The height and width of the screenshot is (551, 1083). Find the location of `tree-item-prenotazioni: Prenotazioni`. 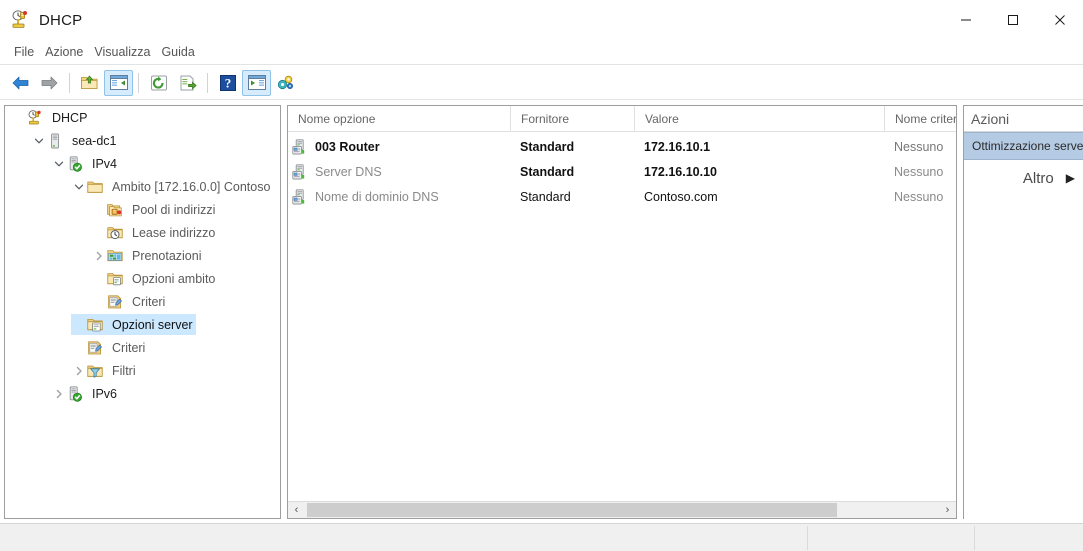

tree-item-prenotazioni: Prenotazioni is located at coordinates (142, 255).